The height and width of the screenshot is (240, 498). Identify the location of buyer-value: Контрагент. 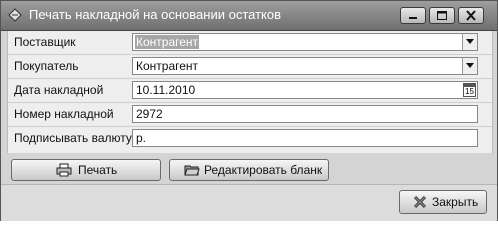
(167, 66).